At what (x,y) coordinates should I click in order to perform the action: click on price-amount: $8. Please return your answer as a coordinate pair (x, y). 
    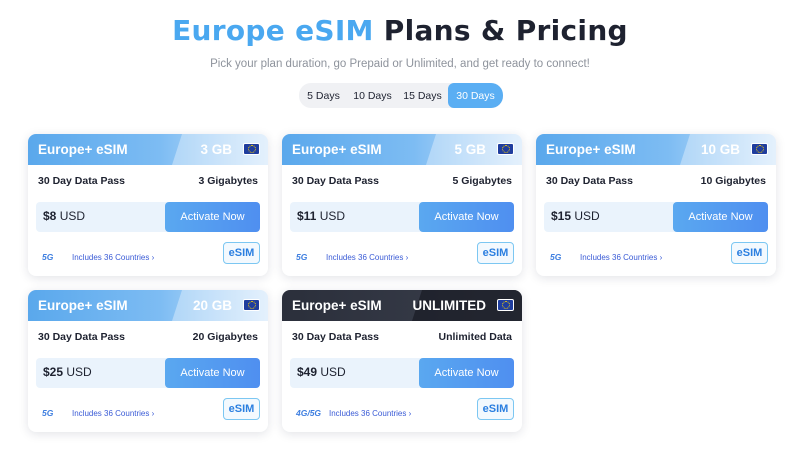
    Looking at the image, I should click on (50, 216).